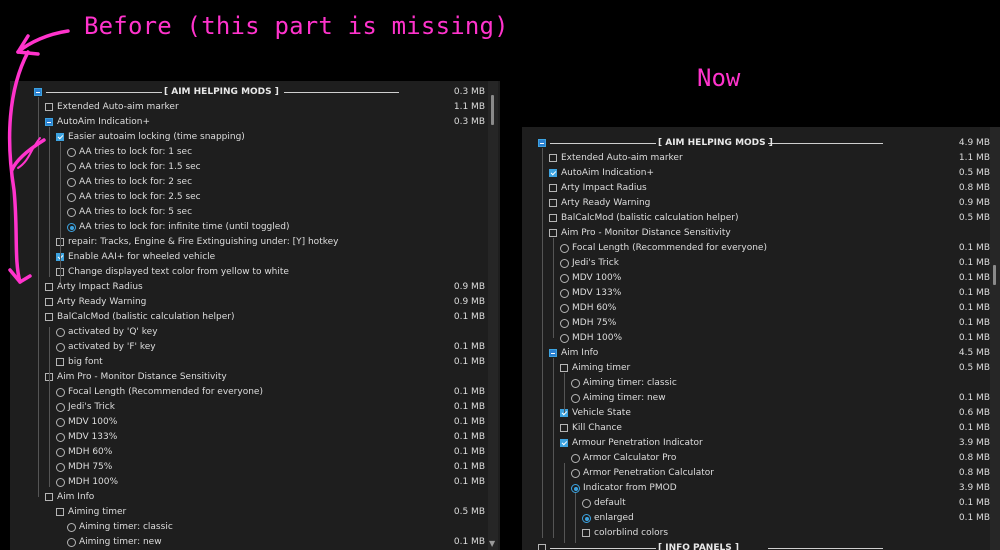 The width and height of the screenshot is (1000, 550). What do you see at coordinates (761, 143) in the screenshot?
I see `right-panel-row: [ AIM HELPING MODS ] 4.9 MB` at bounding box center [761, 143].